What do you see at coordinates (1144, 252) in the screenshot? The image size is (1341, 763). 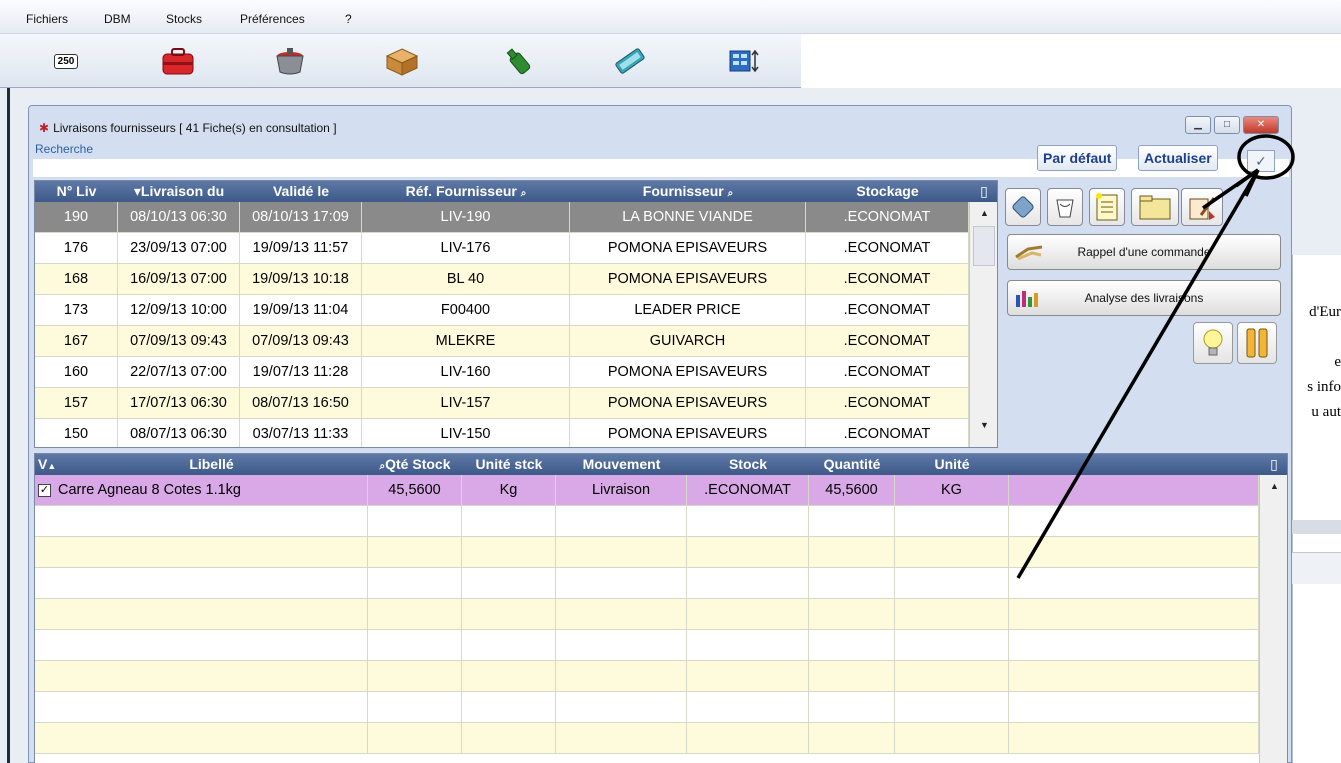 I see `recall-order-button: Rappel d'une commande` at bounding box center [1144, 252].